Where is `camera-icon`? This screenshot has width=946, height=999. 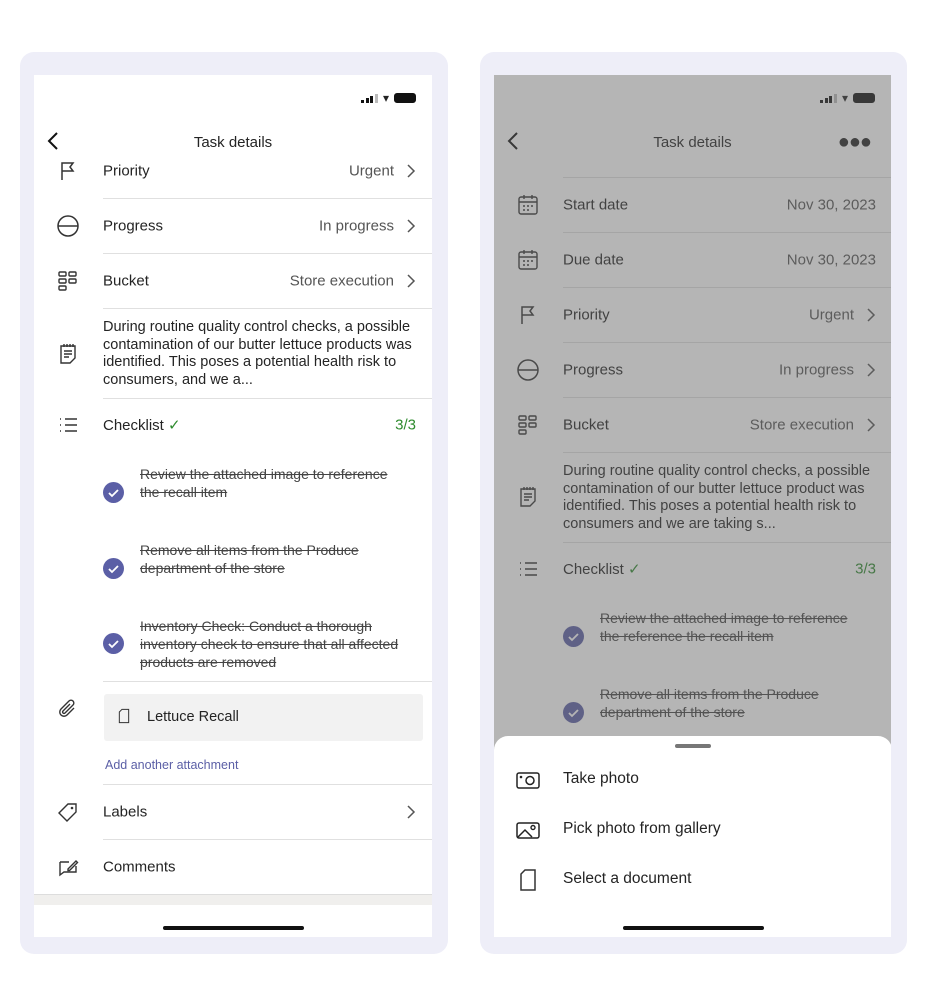
camera-icon is located at coordinates (528, 780).